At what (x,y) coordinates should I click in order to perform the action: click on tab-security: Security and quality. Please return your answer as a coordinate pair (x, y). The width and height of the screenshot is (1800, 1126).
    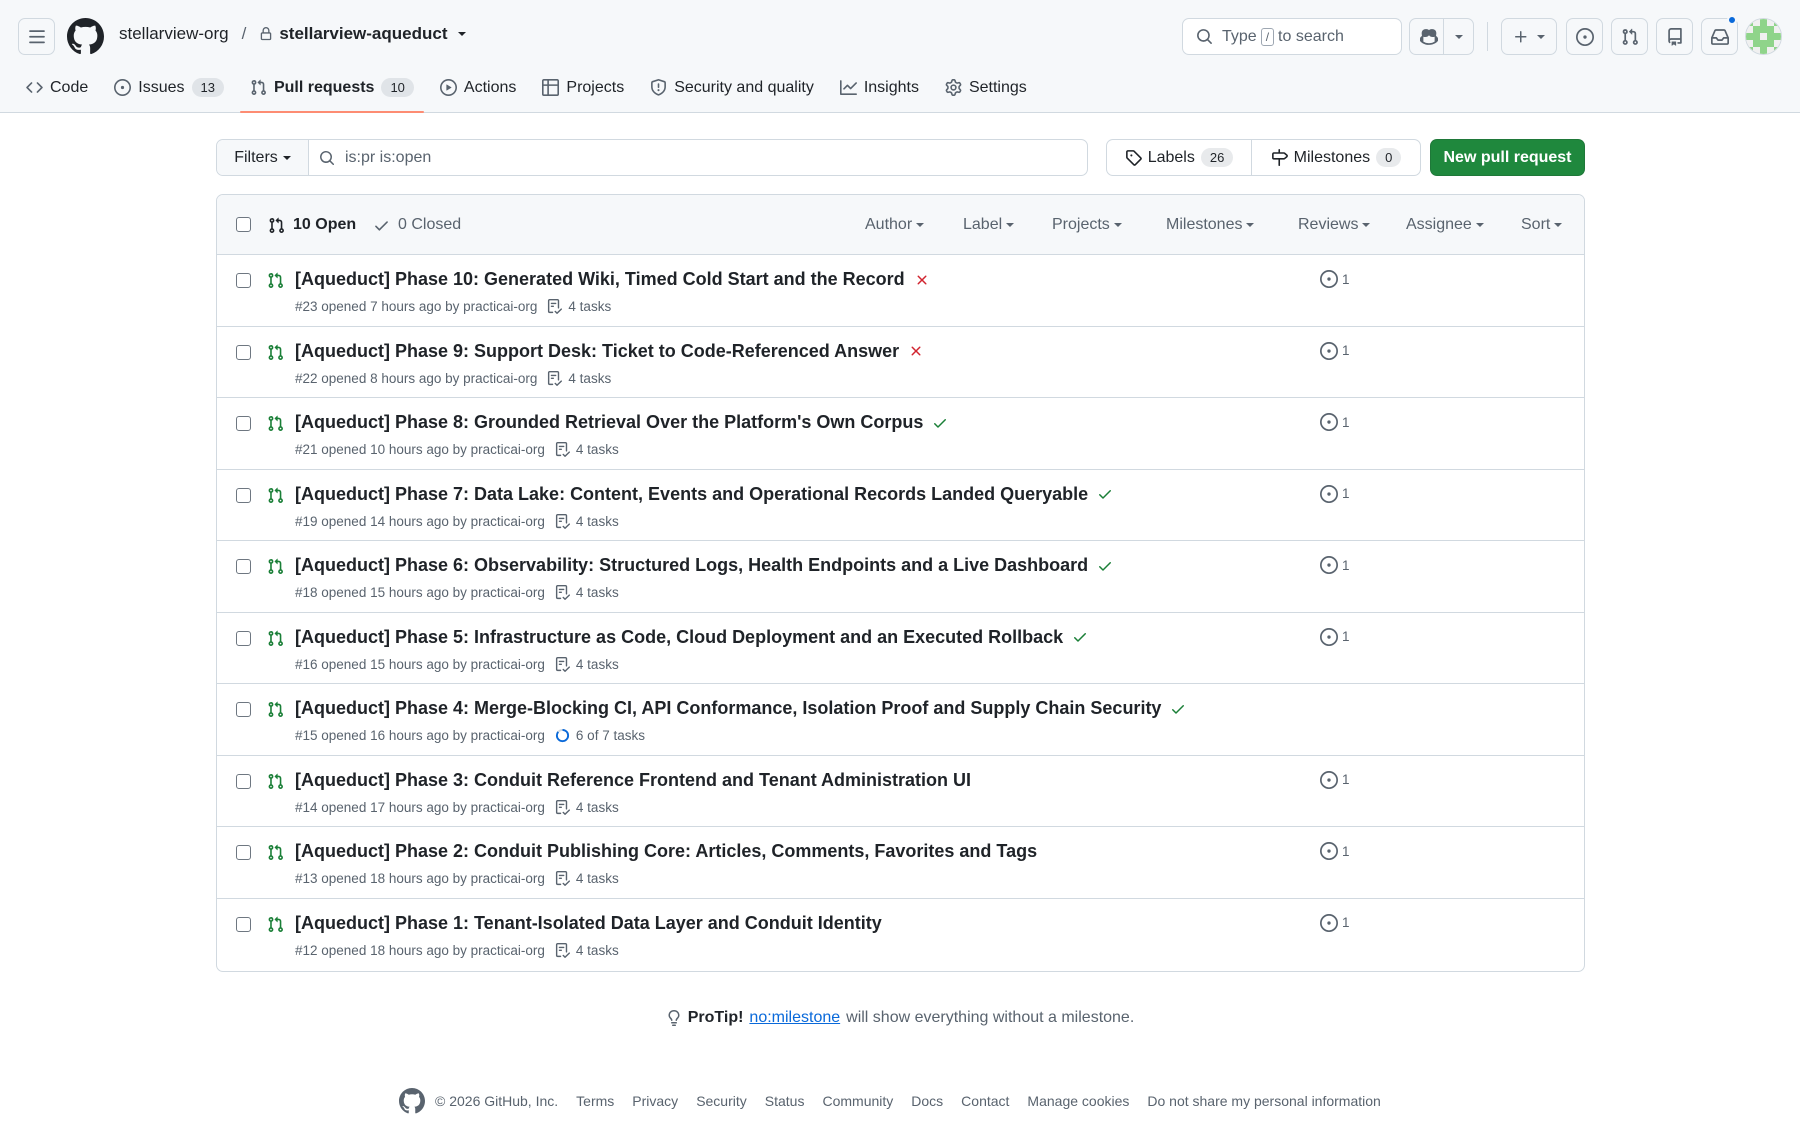
    Looking at the image, I should click on (732, 92).